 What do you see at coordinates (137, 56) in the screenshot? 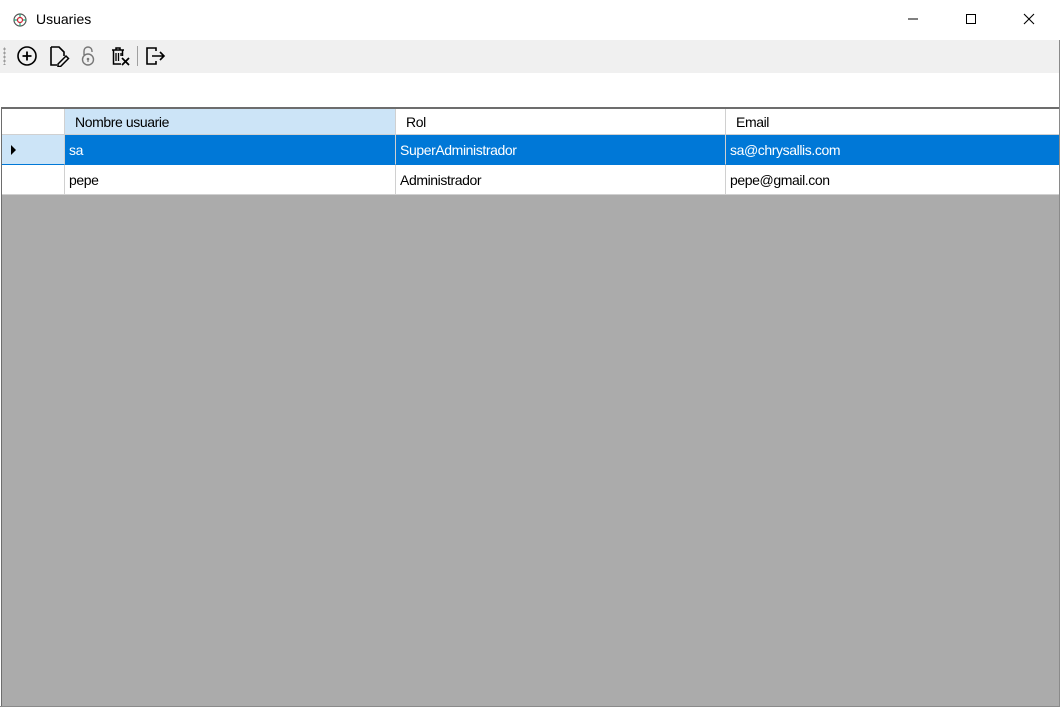
I see `toolbar-separator` at bounding box center [137, 56].